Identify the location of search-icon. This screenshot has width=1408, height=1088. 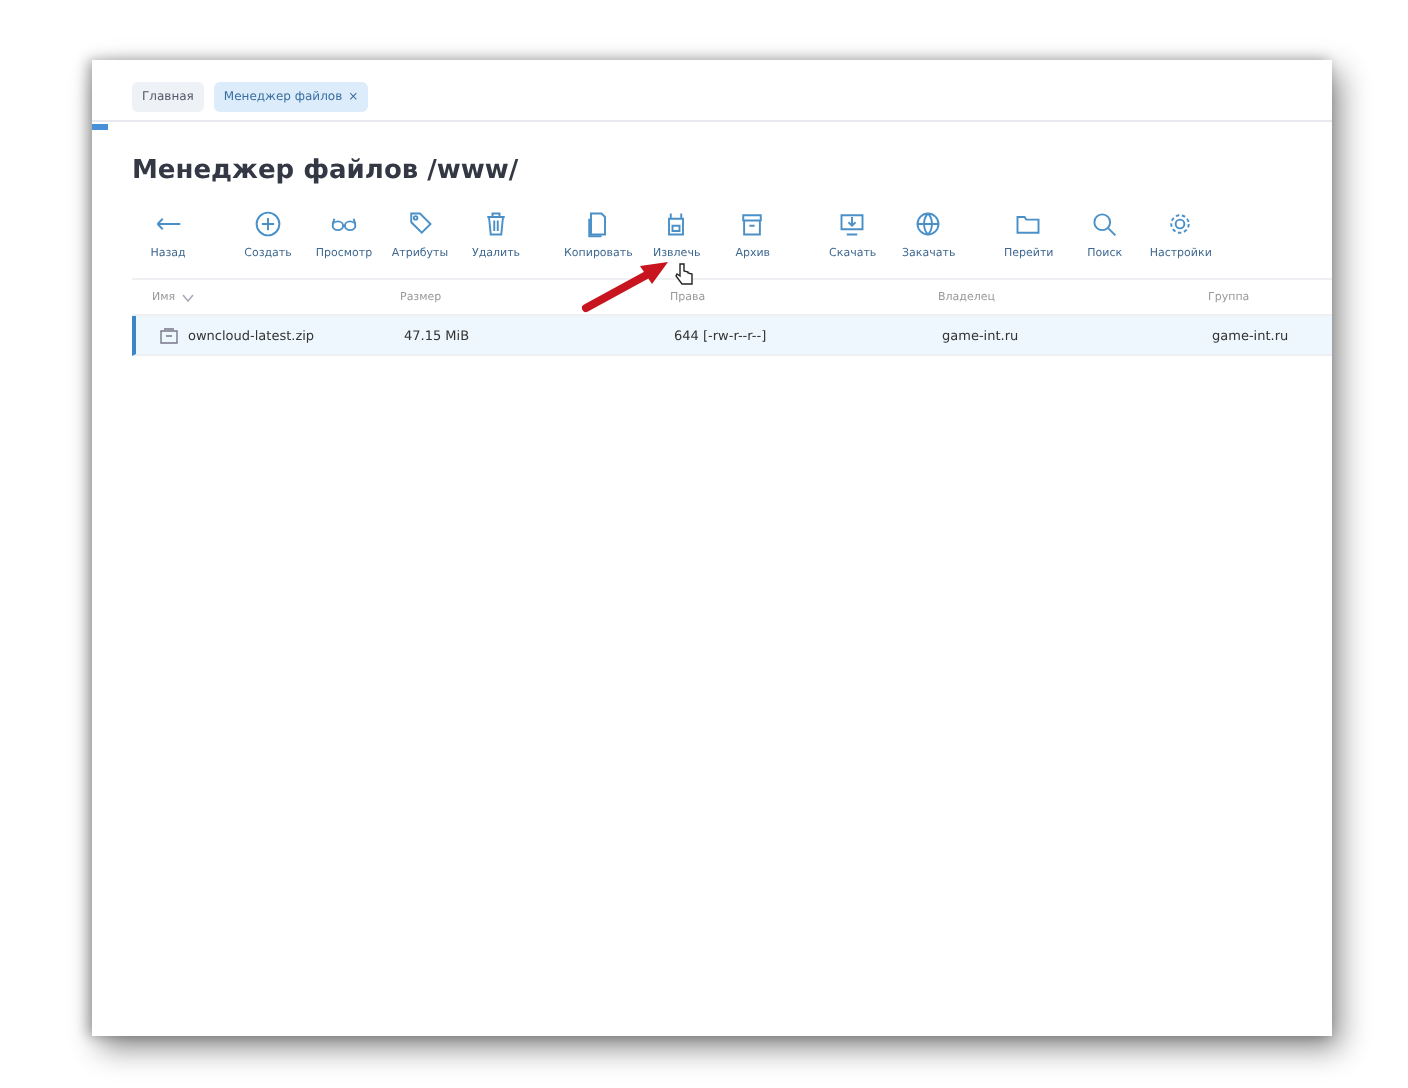
(1104, 224).